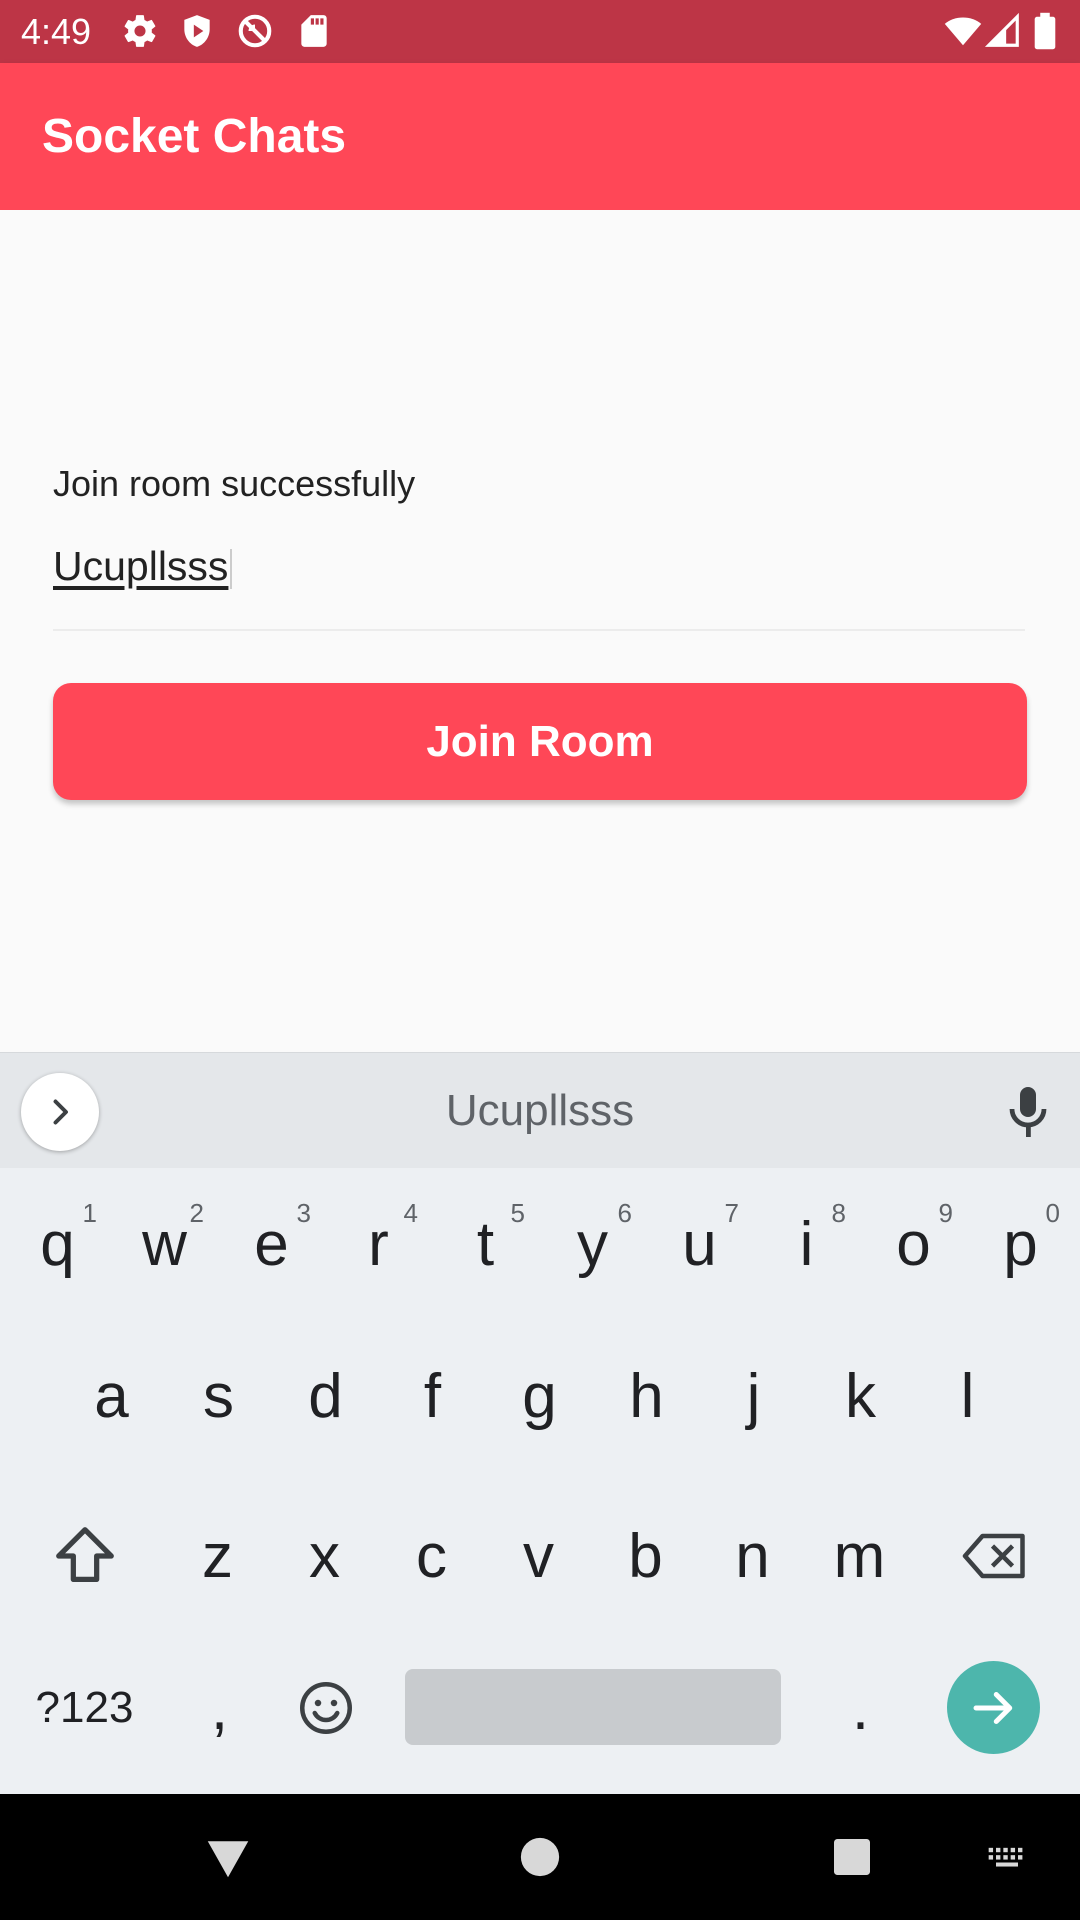 This screenshot has height=1920, width=1080. What do you see at coordinates (197, 31) in the screenshot?
I see `shield-icon` at bounding box center [197, 31].